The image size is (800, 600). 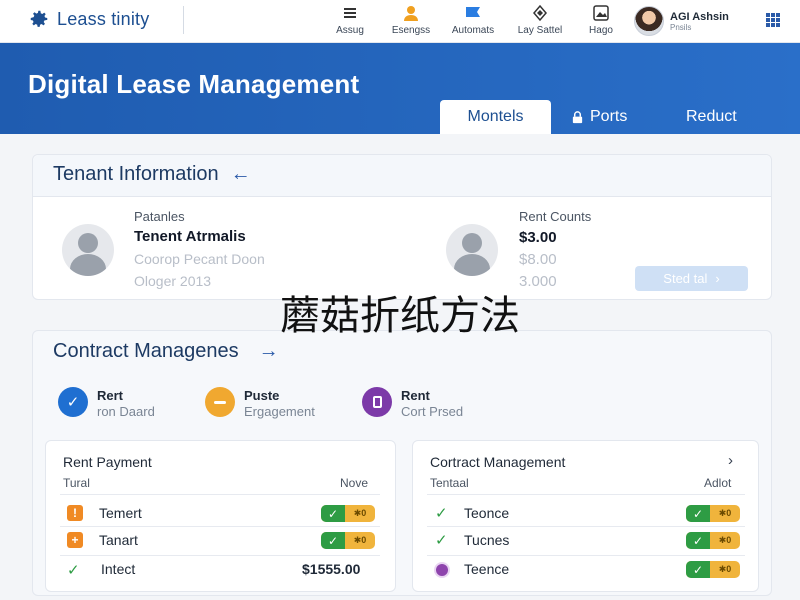 I want to click on document-icon, so click(x=377, y=402).